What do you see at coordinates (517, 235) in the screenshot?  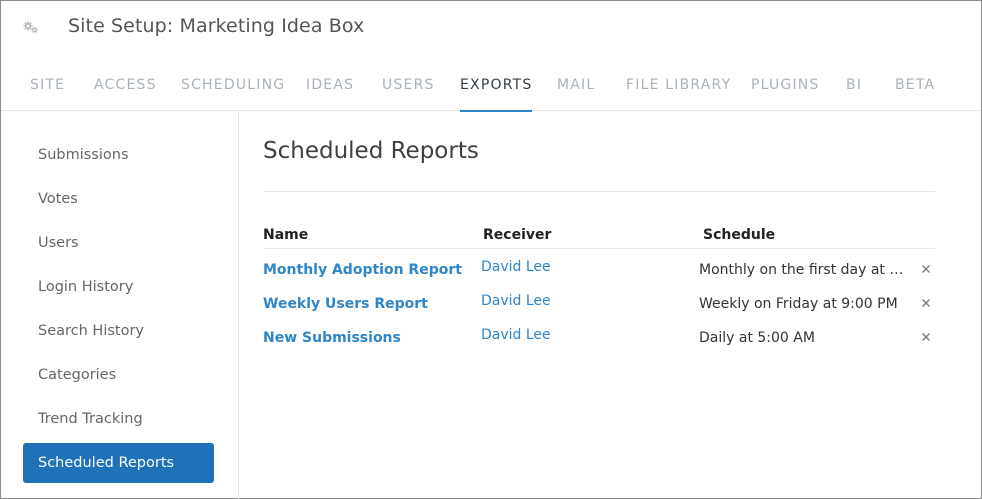 I see `column-header-receiver: Receiver` at bounding box center [517, 235].